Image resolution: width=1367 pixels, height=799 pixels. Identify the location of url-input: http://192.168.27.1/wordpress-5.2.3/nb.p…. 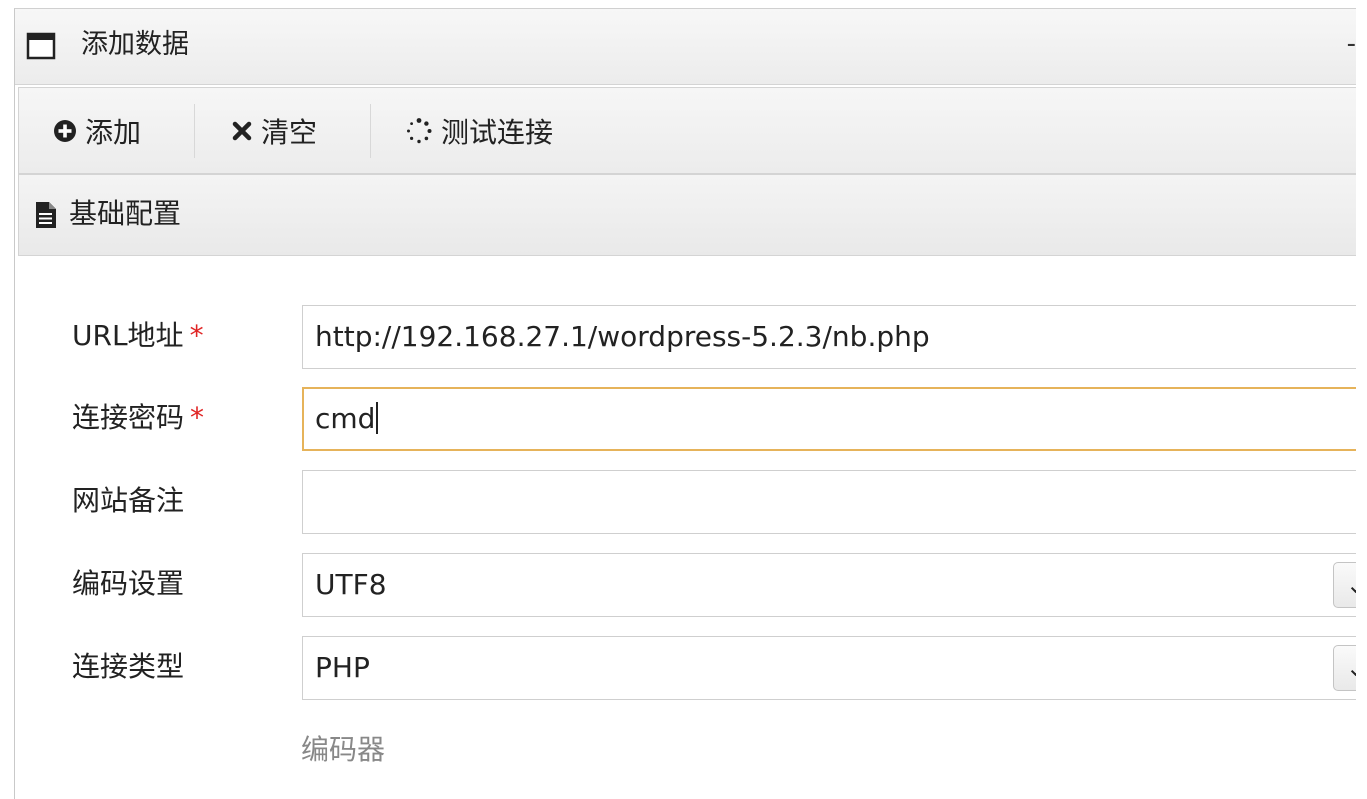
(829, 337).